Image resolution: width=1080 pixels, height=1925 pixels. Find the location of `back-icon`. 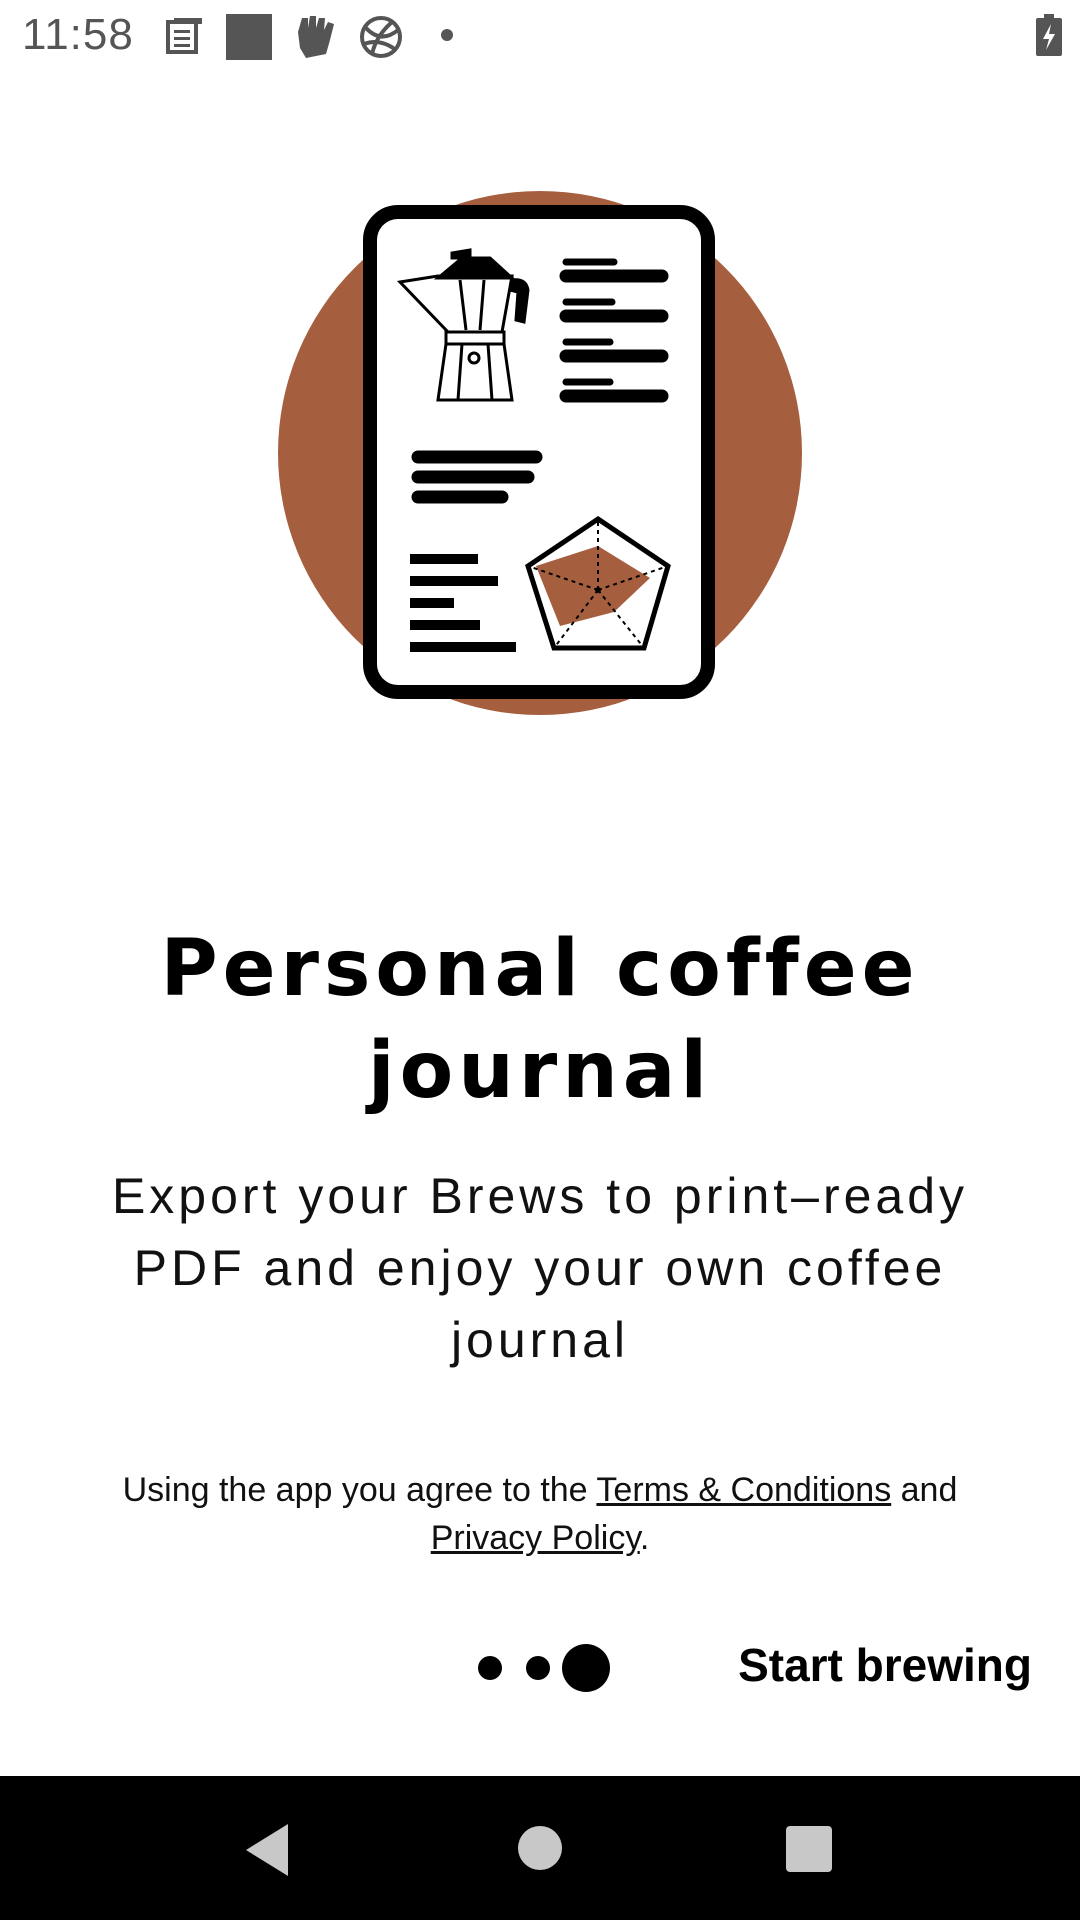

back-icon is located at coordinates (267, 1850).